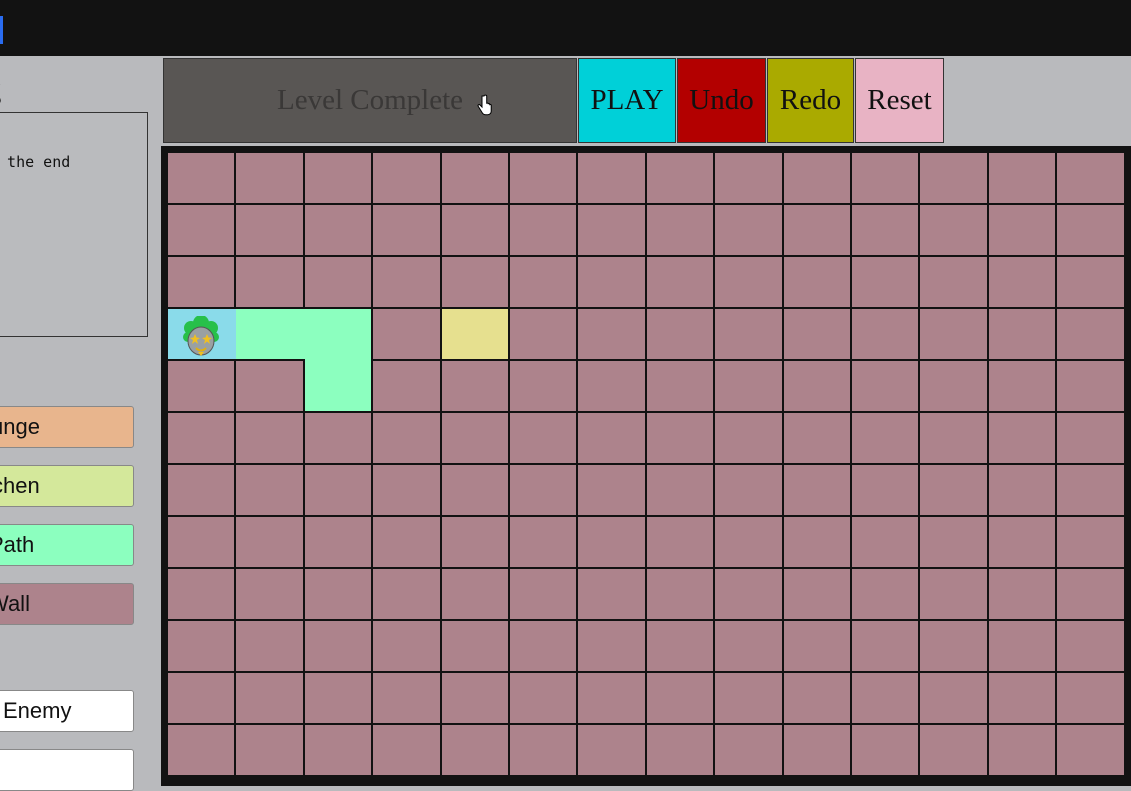  I want to click on tile-button-lounge: unge, so click(67, 427).